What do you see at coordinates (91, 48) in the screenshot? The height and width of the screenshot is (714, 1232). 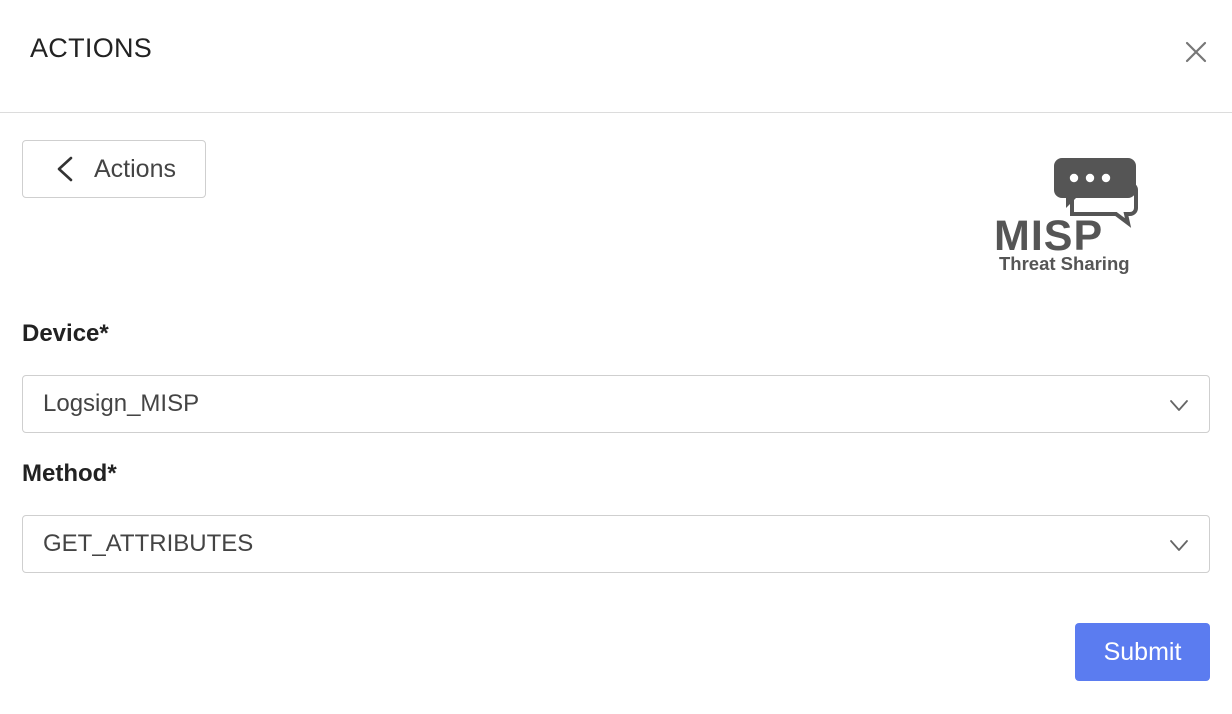 I see `modal-title: ACTIONS` at bounding box center [91, 48].